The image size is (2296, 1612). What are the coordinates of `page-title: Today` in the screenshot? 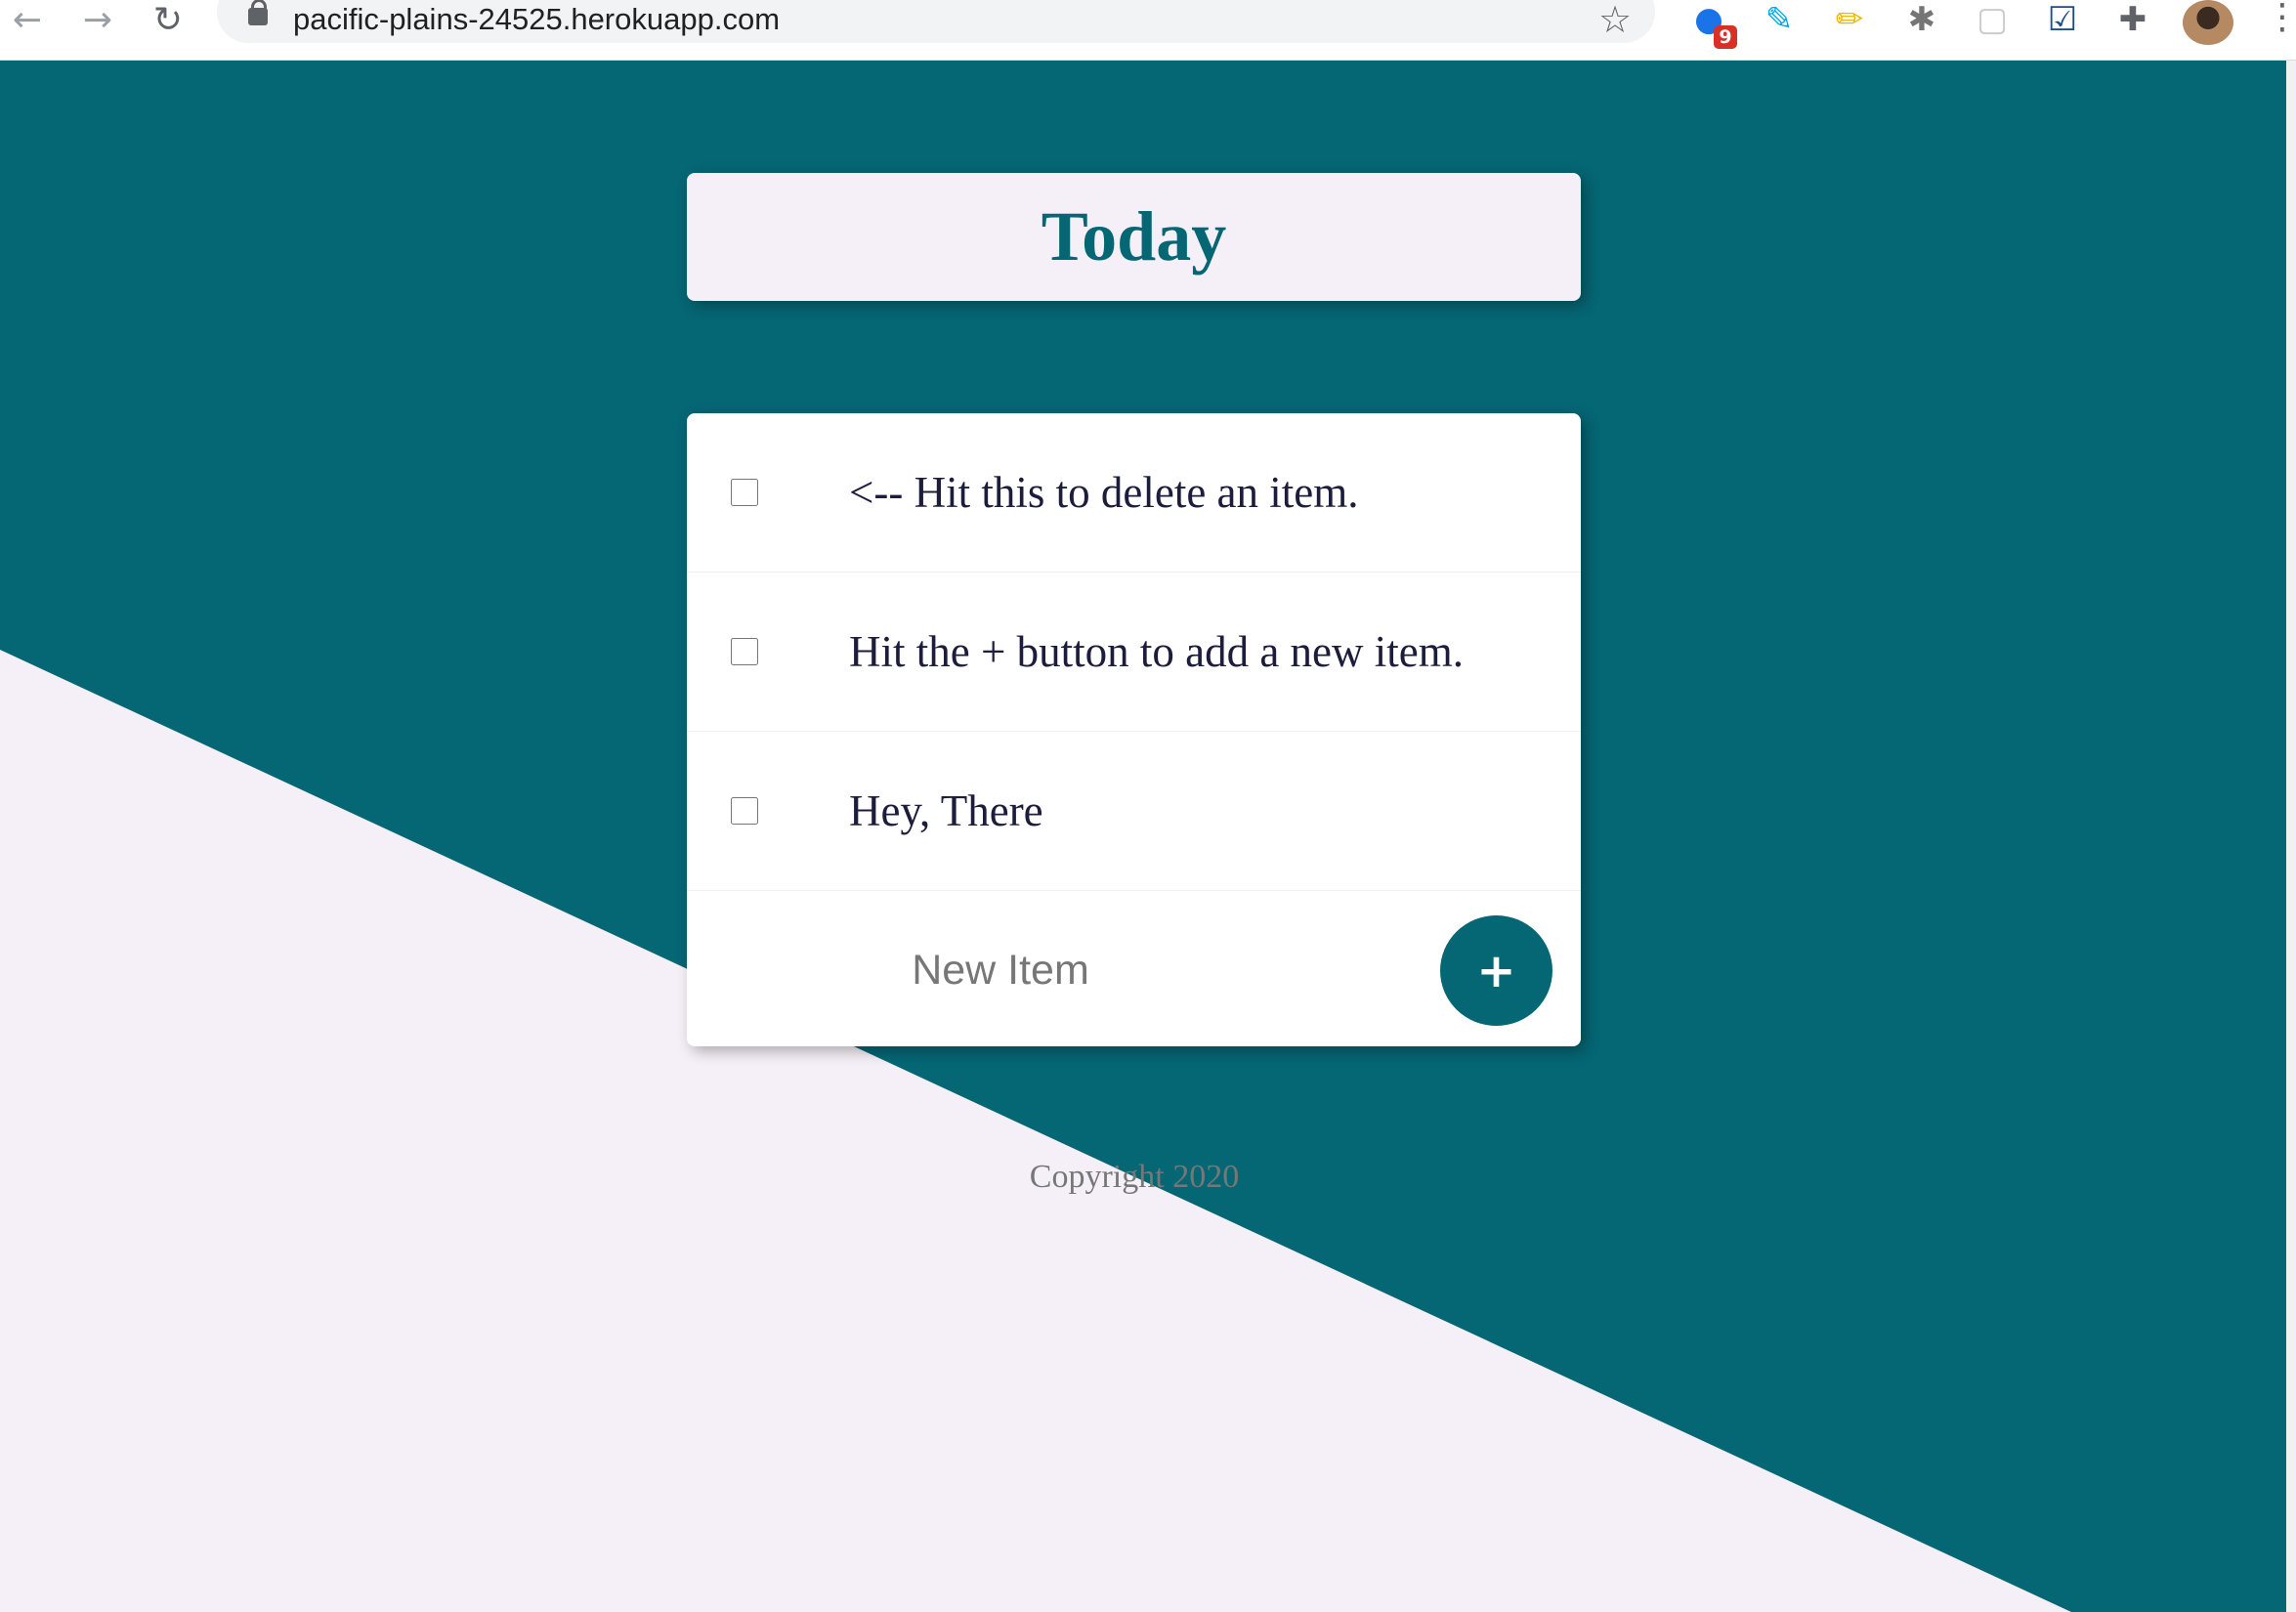 It's located at (1134, 236).